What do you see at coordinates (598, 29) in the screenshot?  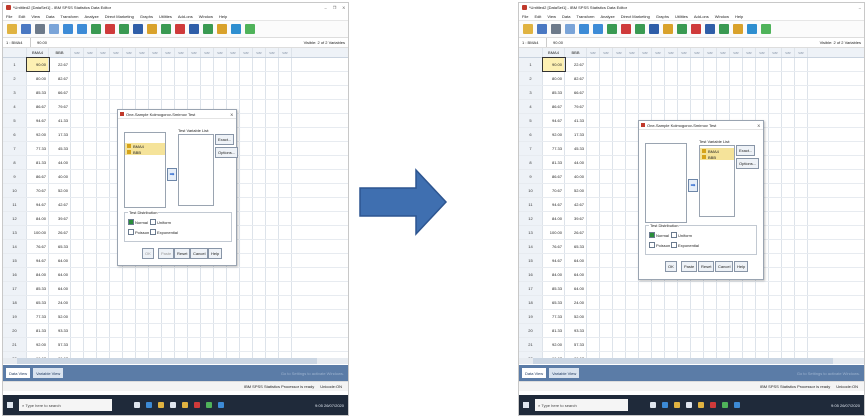 I see `redo-icon` at bounding box center [598, 29].